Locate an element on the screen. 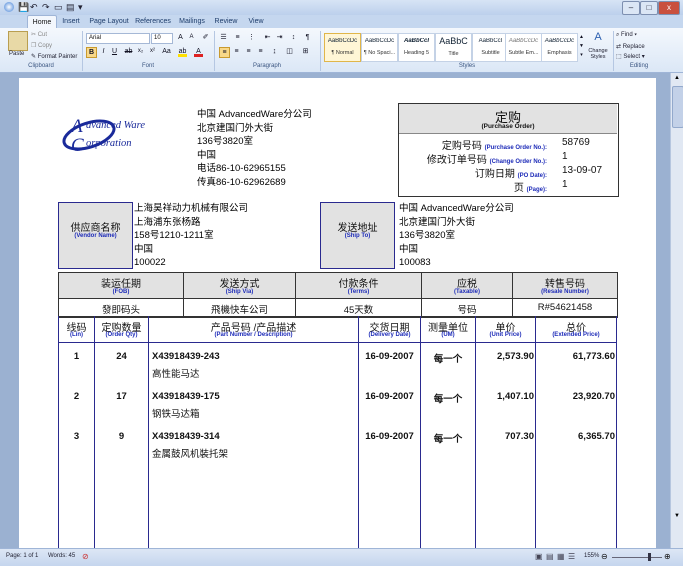 This screenshot has height=566, width=683. vendor-line: 100022 is located at coordinates (150, 262).